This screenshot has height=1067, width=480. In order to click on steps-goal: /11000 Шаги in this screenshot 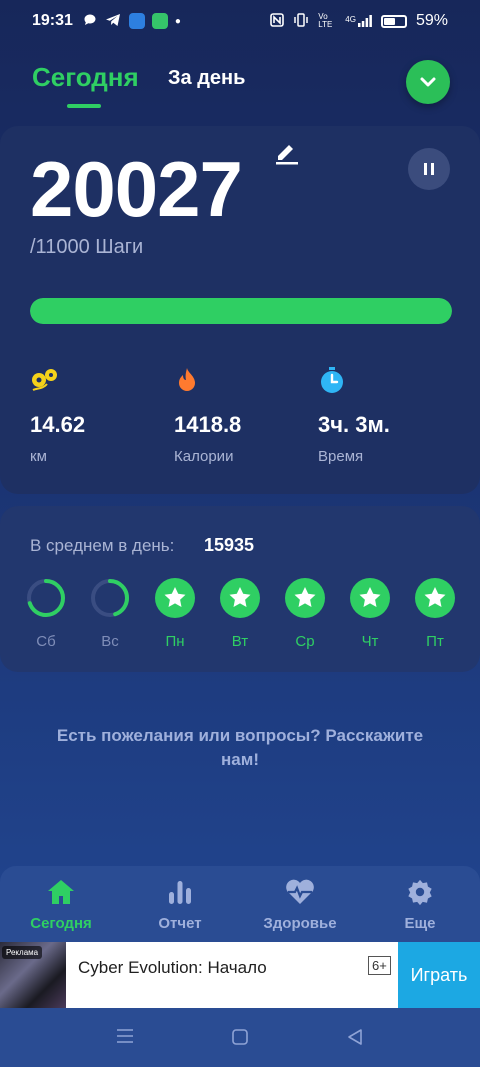, I will do `click(87, 247)`.